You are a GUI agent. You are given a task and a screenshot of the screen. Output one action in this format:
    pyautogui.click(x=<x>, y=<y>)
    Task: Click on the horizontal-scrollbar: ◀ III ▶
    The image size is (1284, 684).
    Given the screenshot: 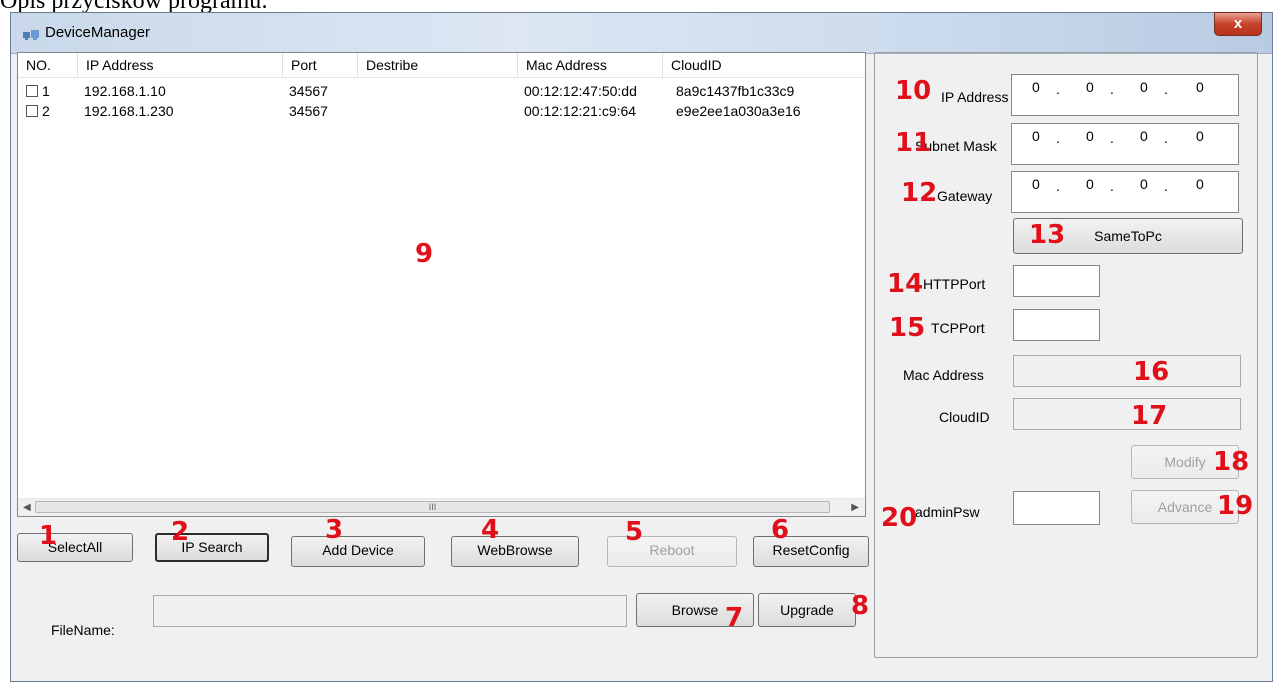 What is the action you would take?
    pyautogui.click(x=441, y=507)
    